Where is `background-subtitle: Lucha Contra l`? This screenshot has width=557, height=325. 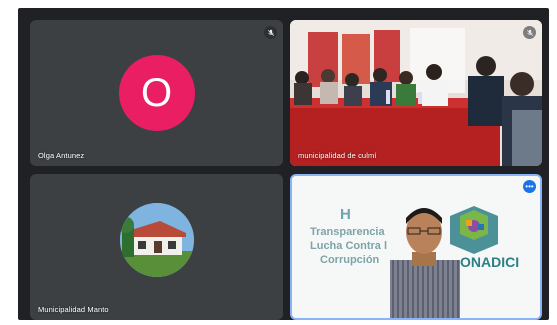
background-subtitle: Lucha Contra l is located at coordinates (349, 246).